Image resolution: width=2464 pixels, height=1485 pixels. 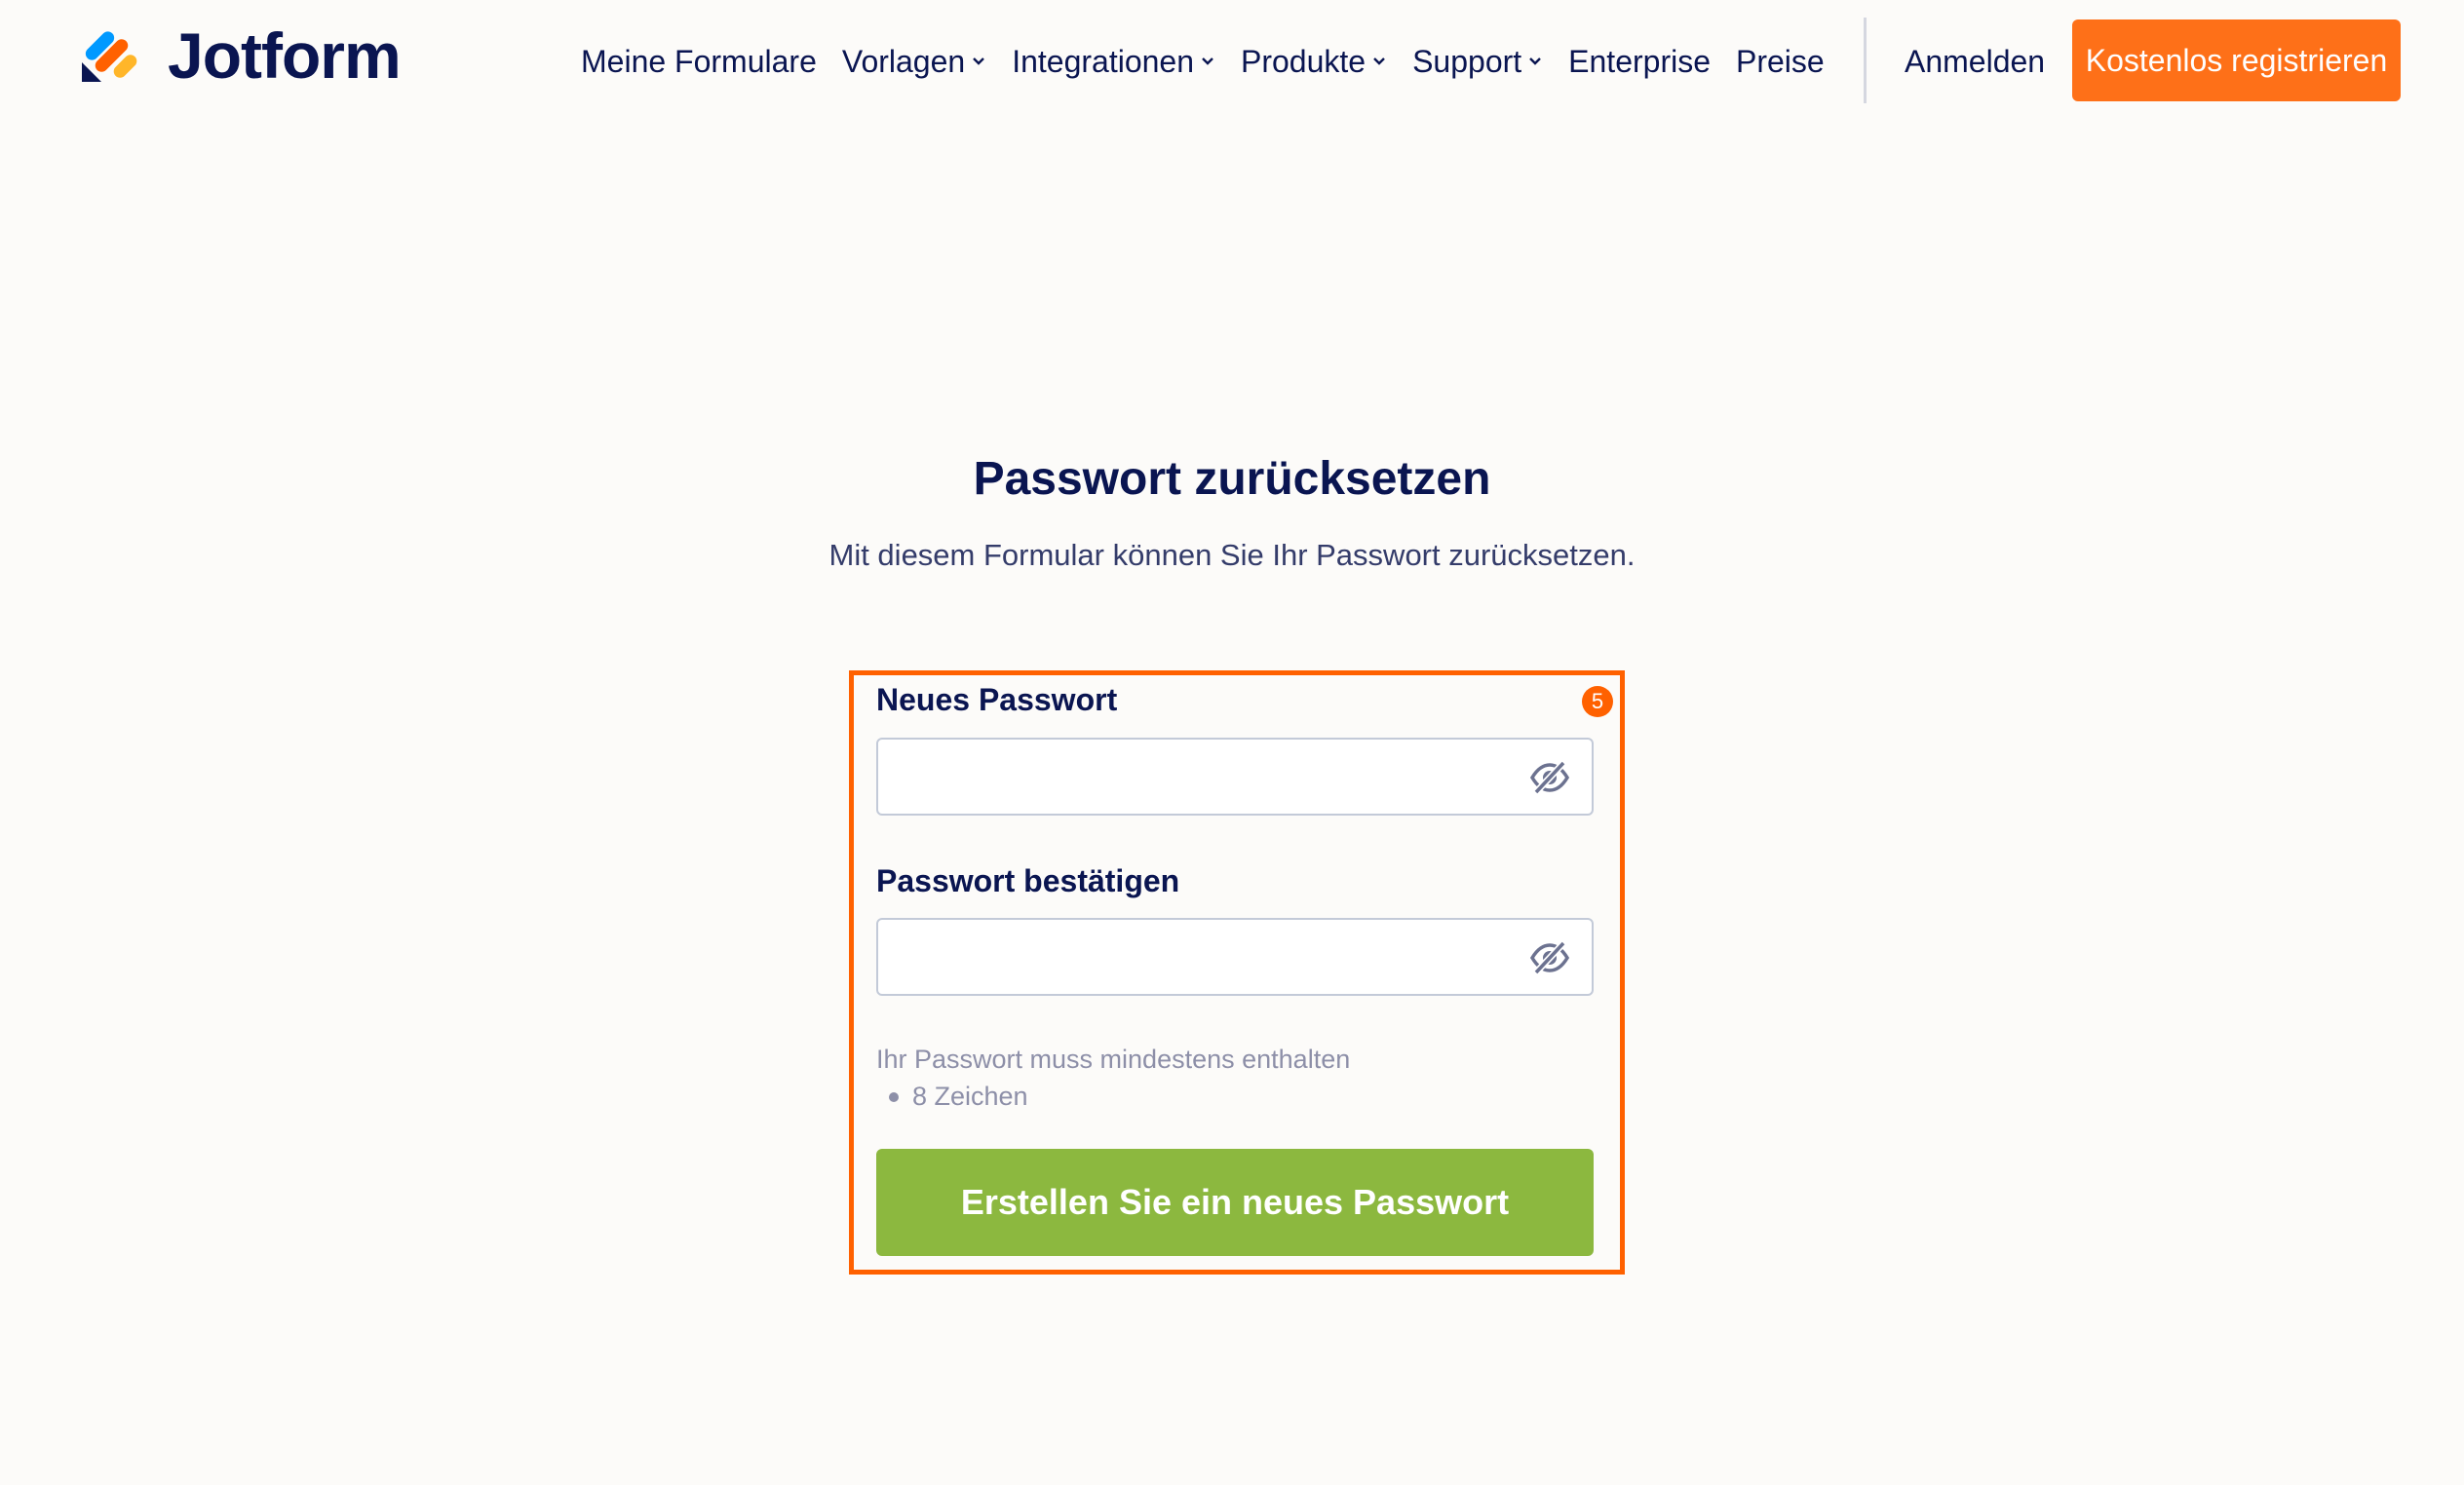 I want to click on jotform-logo-icon, so click(x=109, y=56).